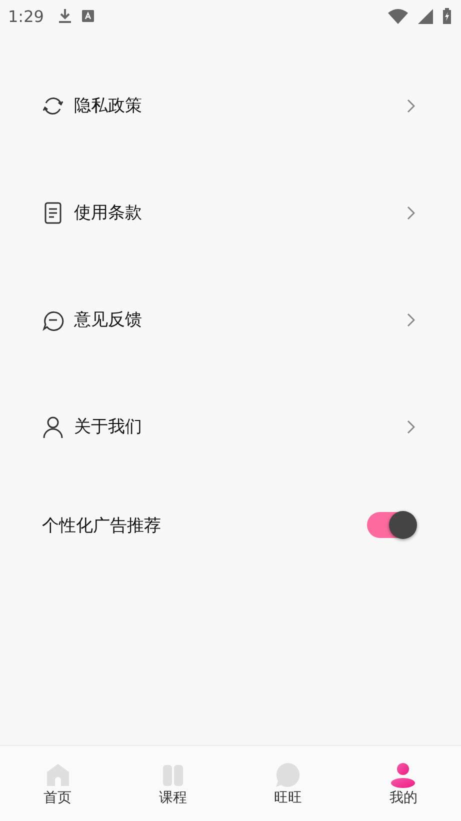  Describe the element at coordinates (447, 16) in the screenshot. I see `battery-icon` at that location.